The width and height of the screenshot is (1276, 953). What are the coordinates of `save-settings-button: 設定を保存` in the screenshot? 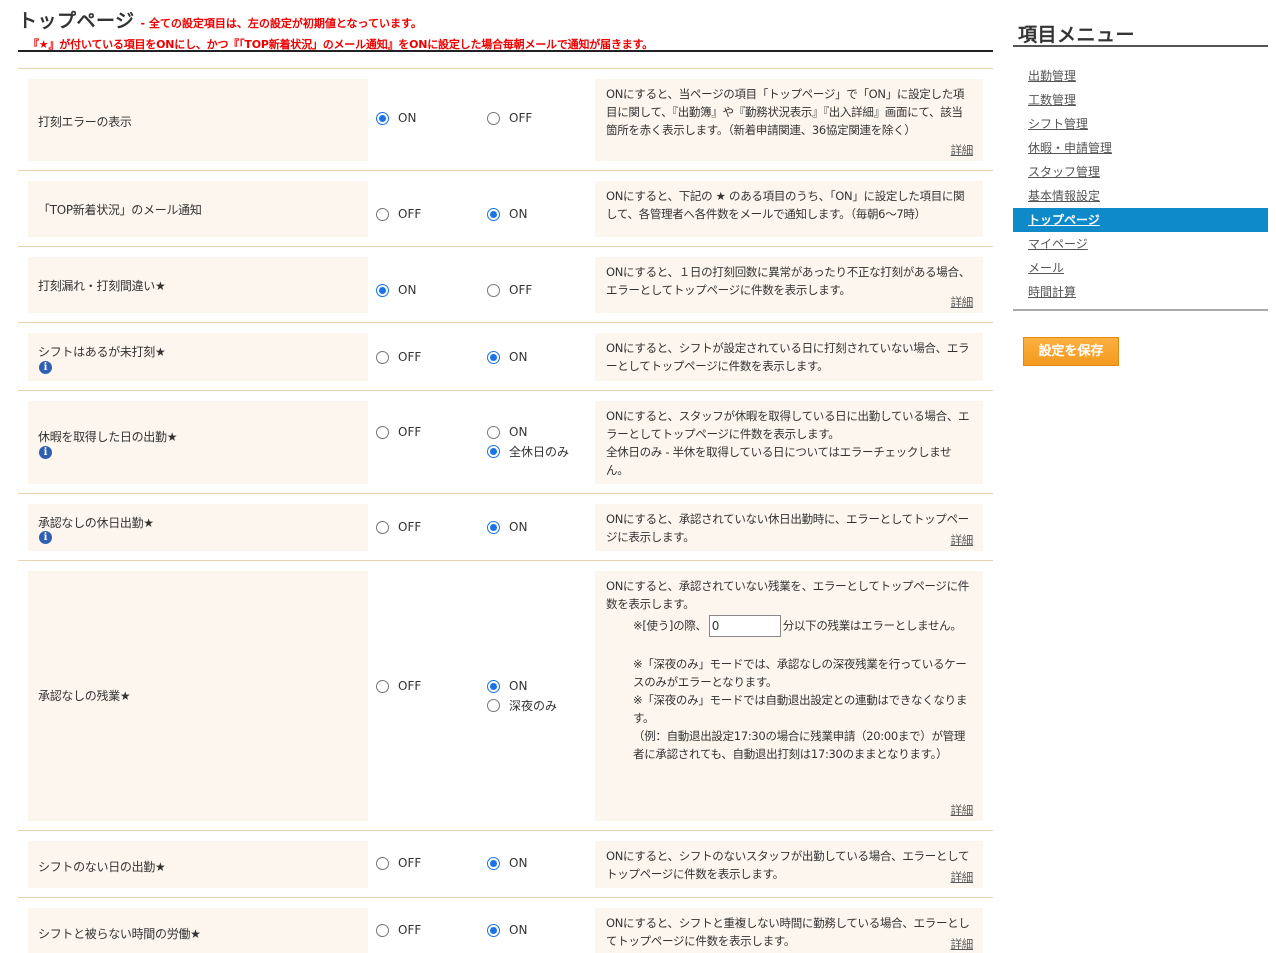 It's located at (1071, 351).